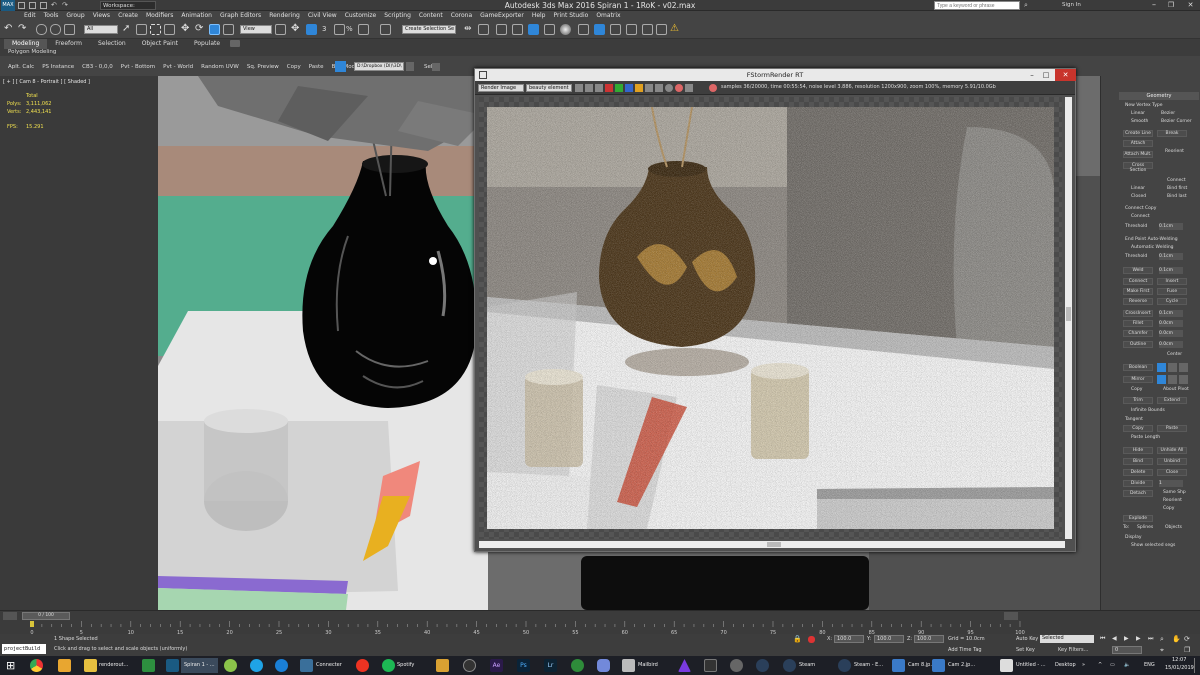 The height and width of the screenshot is (675, 1200). What do you see at coordinates (12, 665) in the screenshot?
I see `windows-start-icon: ⊞` at bounding box center [12, 665].